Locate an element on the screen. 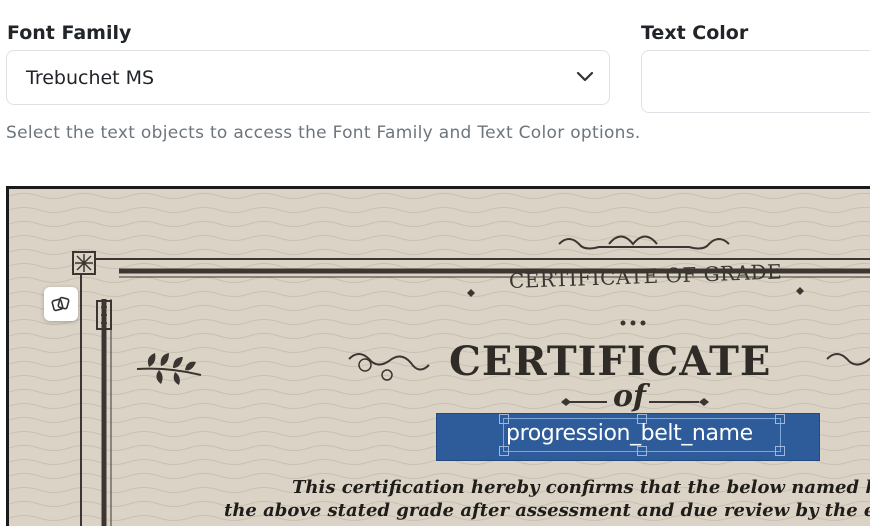 The width and height of the screenshot is (870, 526). text-color-label: Text Color is located at coordinates (695, 33).